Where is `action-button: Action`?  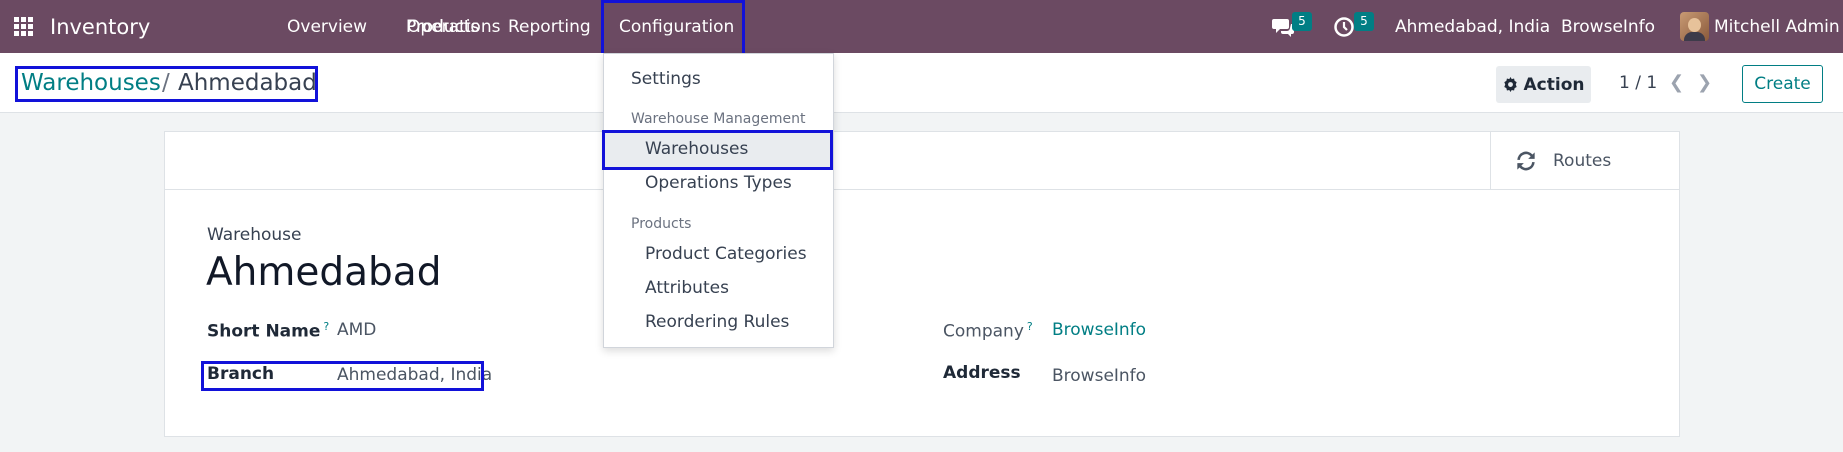
action-button: Action is located at coordinates (1543, 84).